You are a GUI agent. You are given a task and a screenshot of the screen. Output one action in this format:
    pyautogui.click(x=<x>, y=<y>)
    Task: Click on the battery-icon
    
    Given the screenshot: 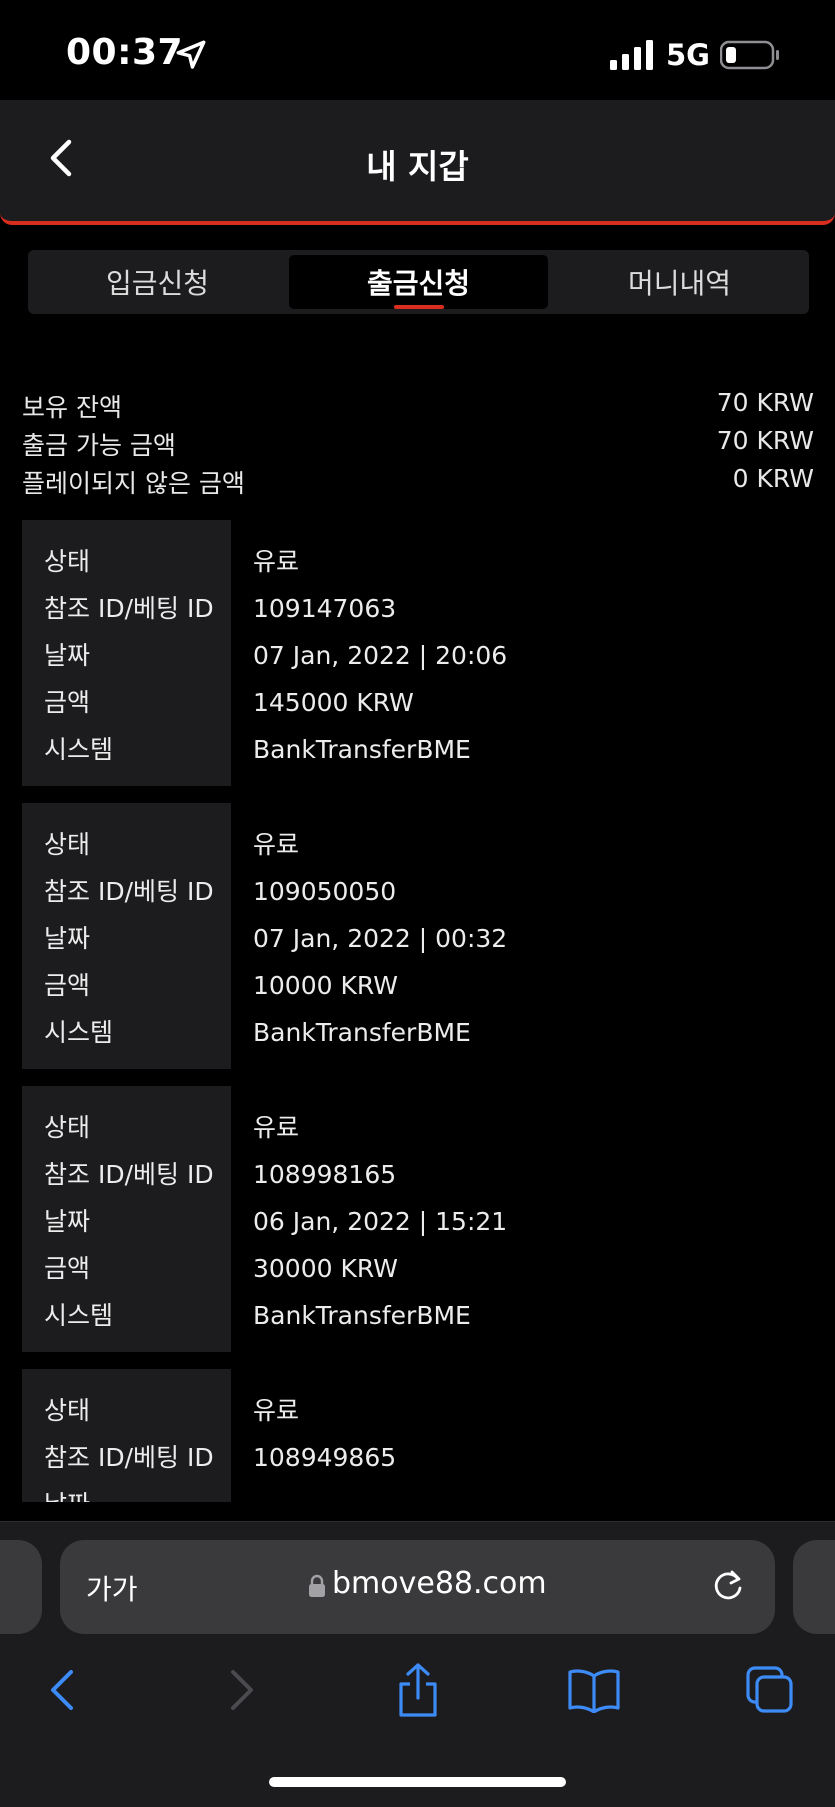 What is the action you would take?
    pyautogui.click(x=749, y=55)
    